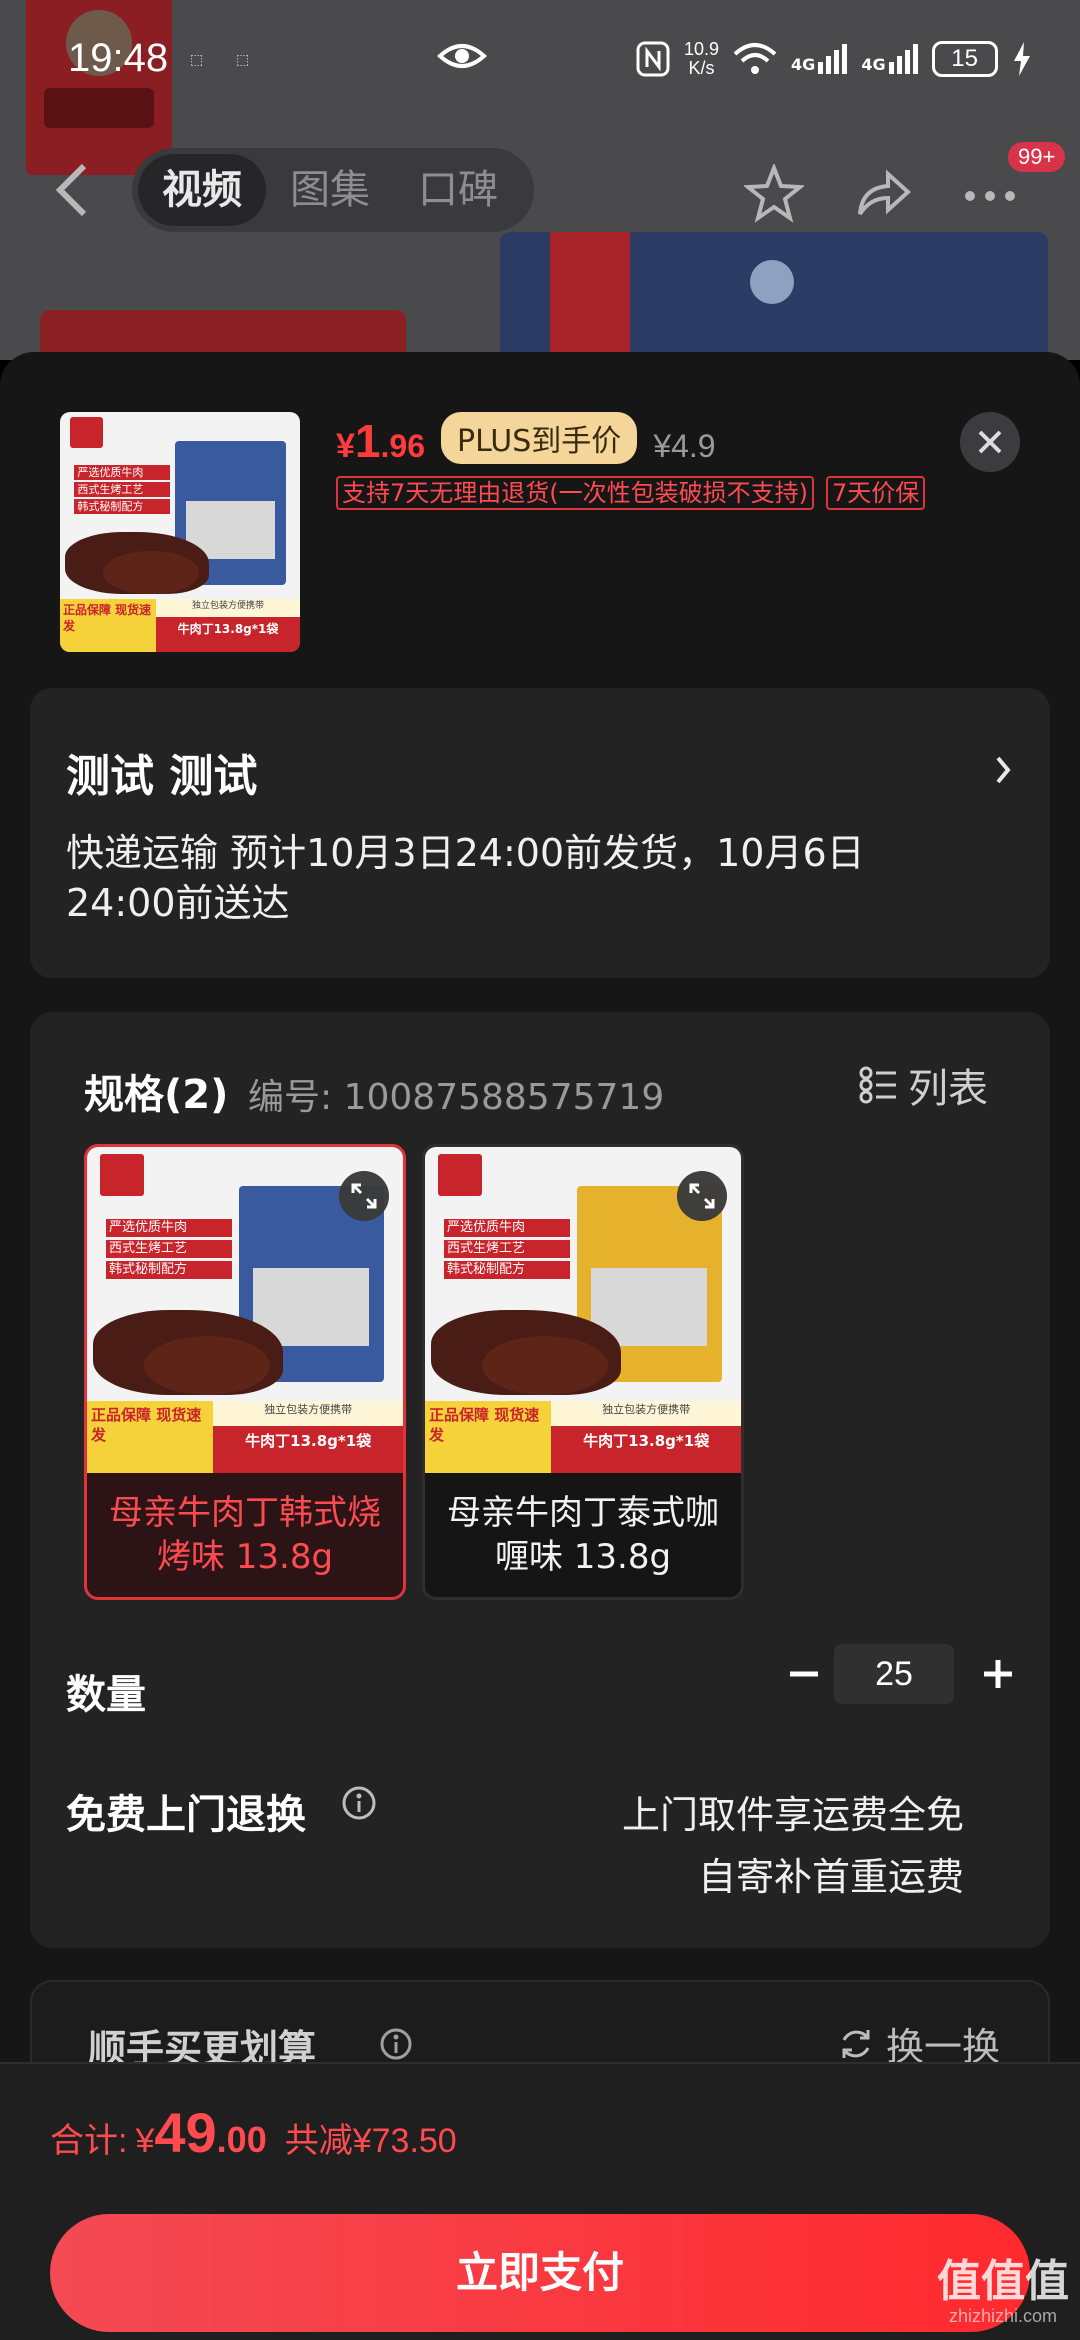  I want to click on return-policy-tag: 支持7天无理由退货(一次性包装破损不支持), so click(575, 493).